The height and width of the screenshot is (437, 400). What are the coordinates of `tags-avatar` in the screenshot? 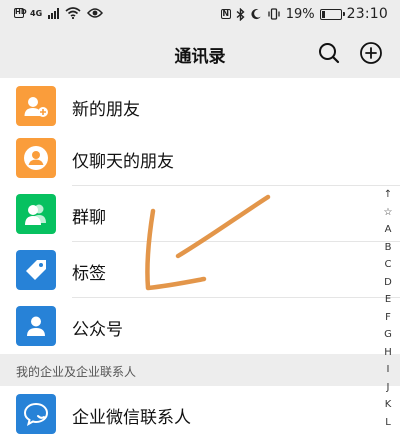 It's located at (36, 270).